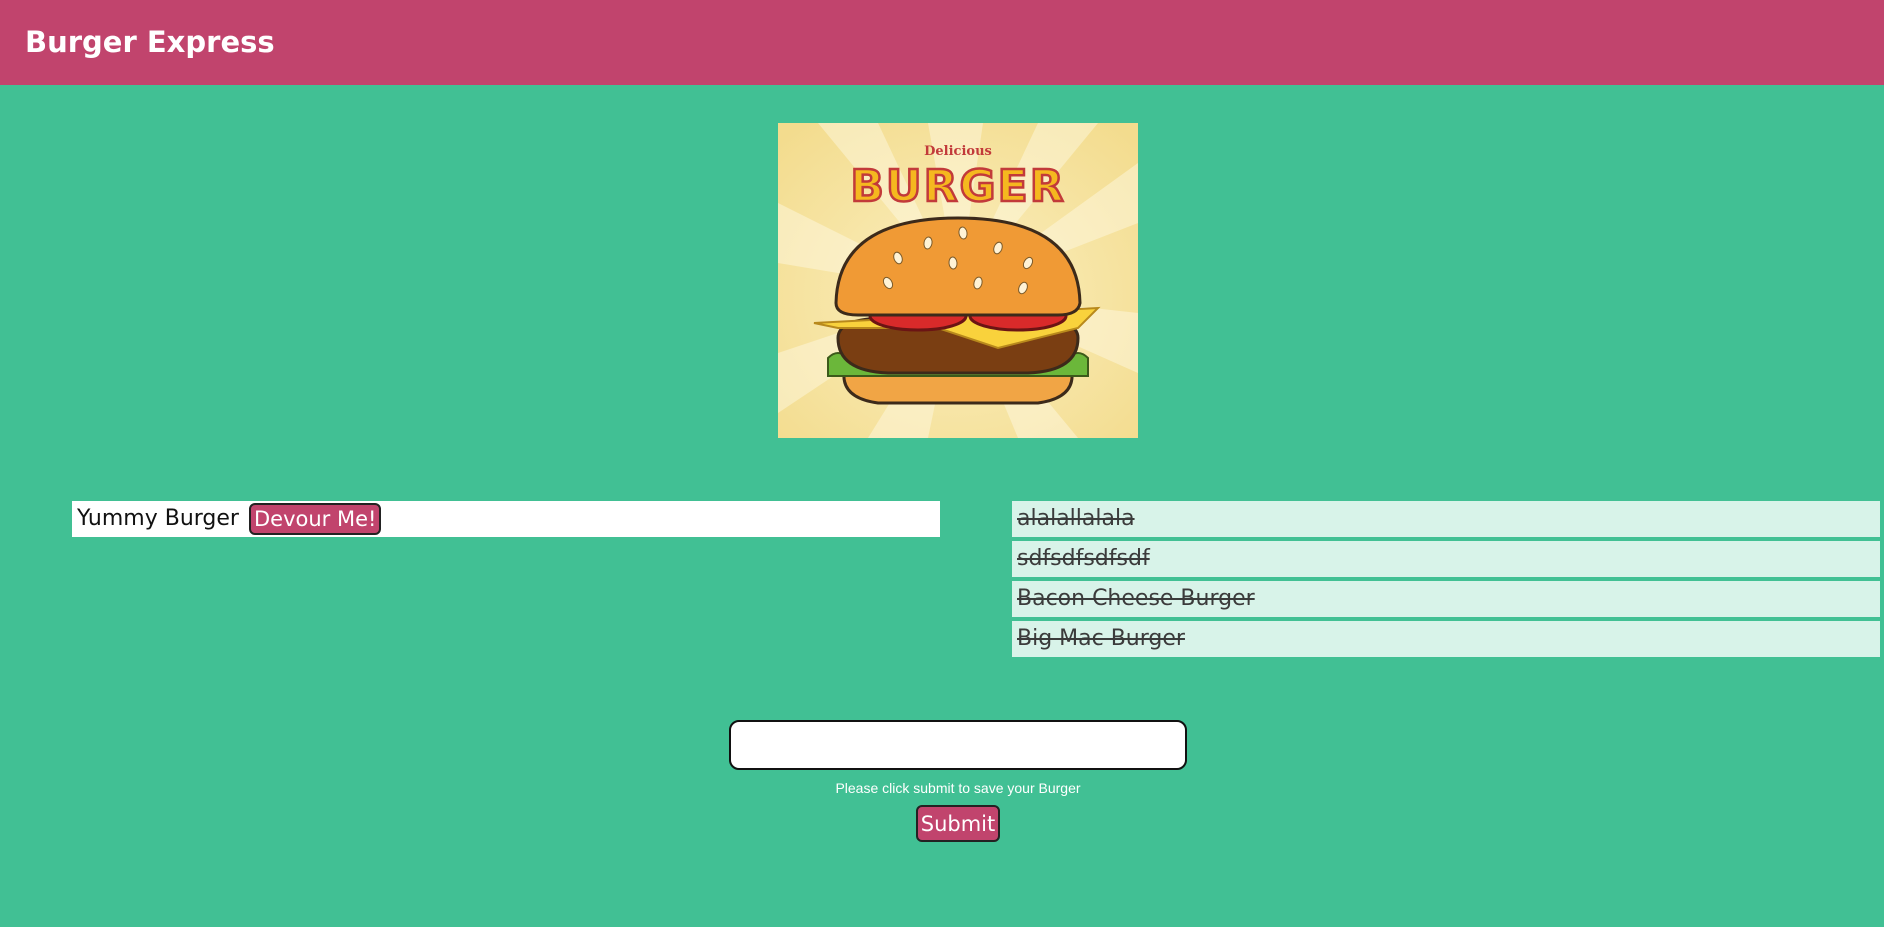 Image resolution: width=1884 pixels, height=927 pixels. What do you see at coordinates (958, 823) in the screenshot?
I see `submit-button: Submit` at bounding box center [958, 823].